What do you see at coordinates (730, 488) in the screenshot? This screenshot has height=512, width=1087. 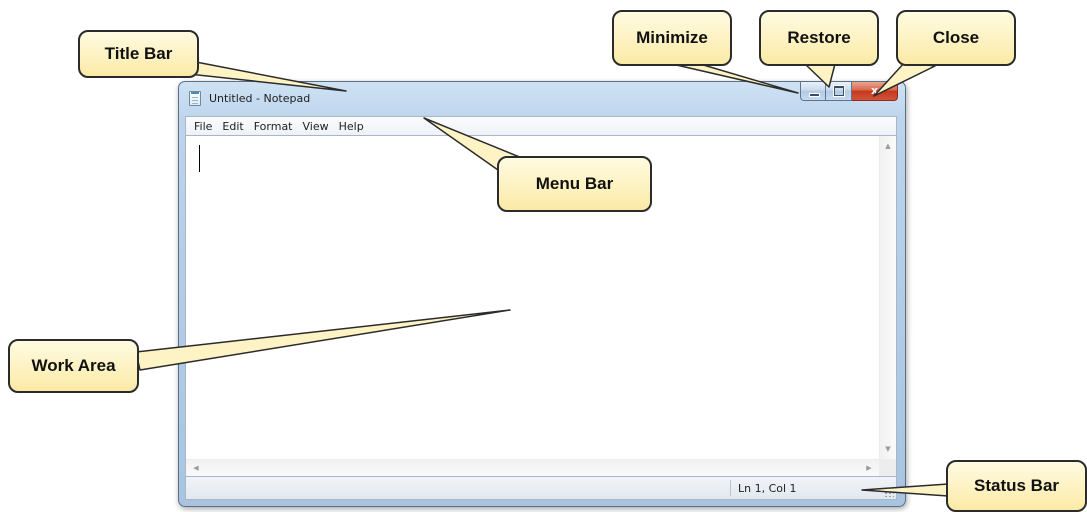 I see `status-separator` at bounding box center [730, 488].